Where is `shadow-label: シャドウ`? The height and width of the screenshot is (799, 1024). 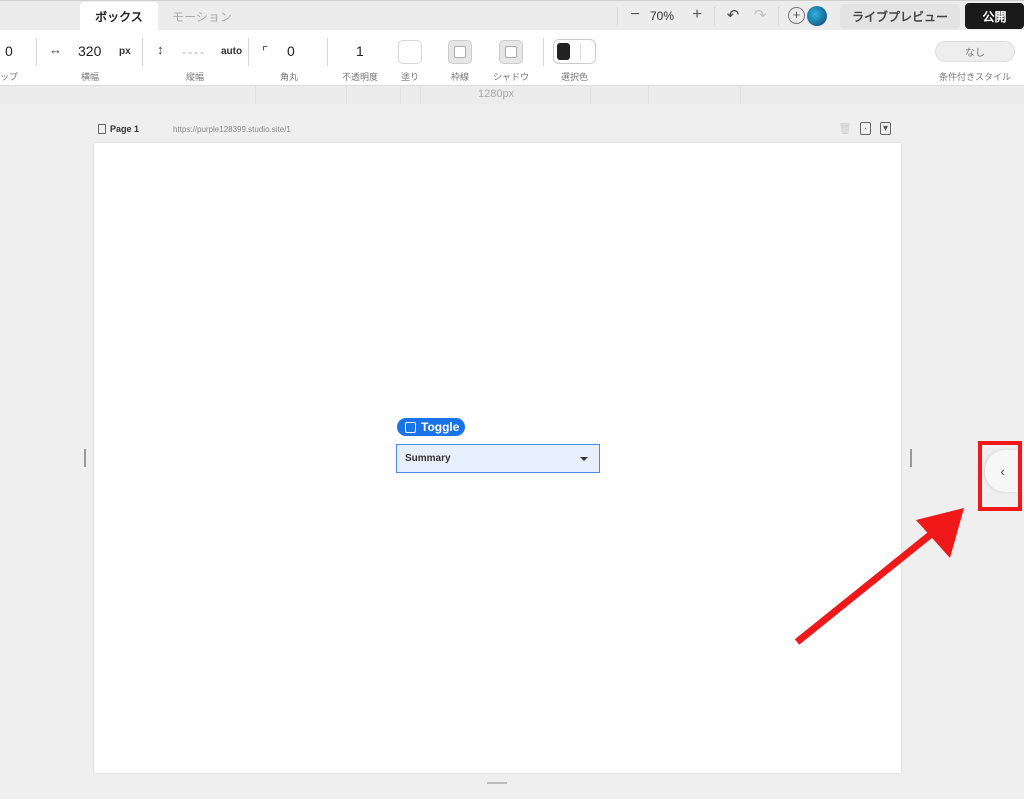 shadow-label: シャドウ is located at coordinates (511, 77).